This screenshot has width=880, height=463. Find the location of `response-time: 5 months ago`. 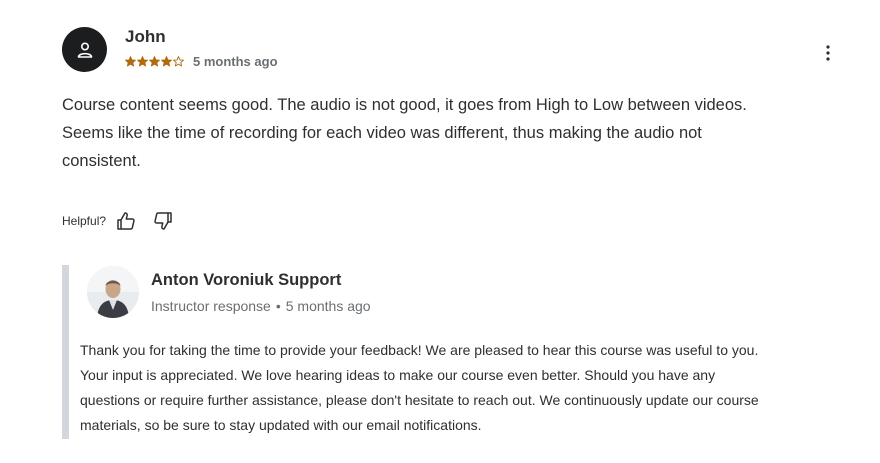

response-time: 5 months ago is located at coordinates (328, 306).